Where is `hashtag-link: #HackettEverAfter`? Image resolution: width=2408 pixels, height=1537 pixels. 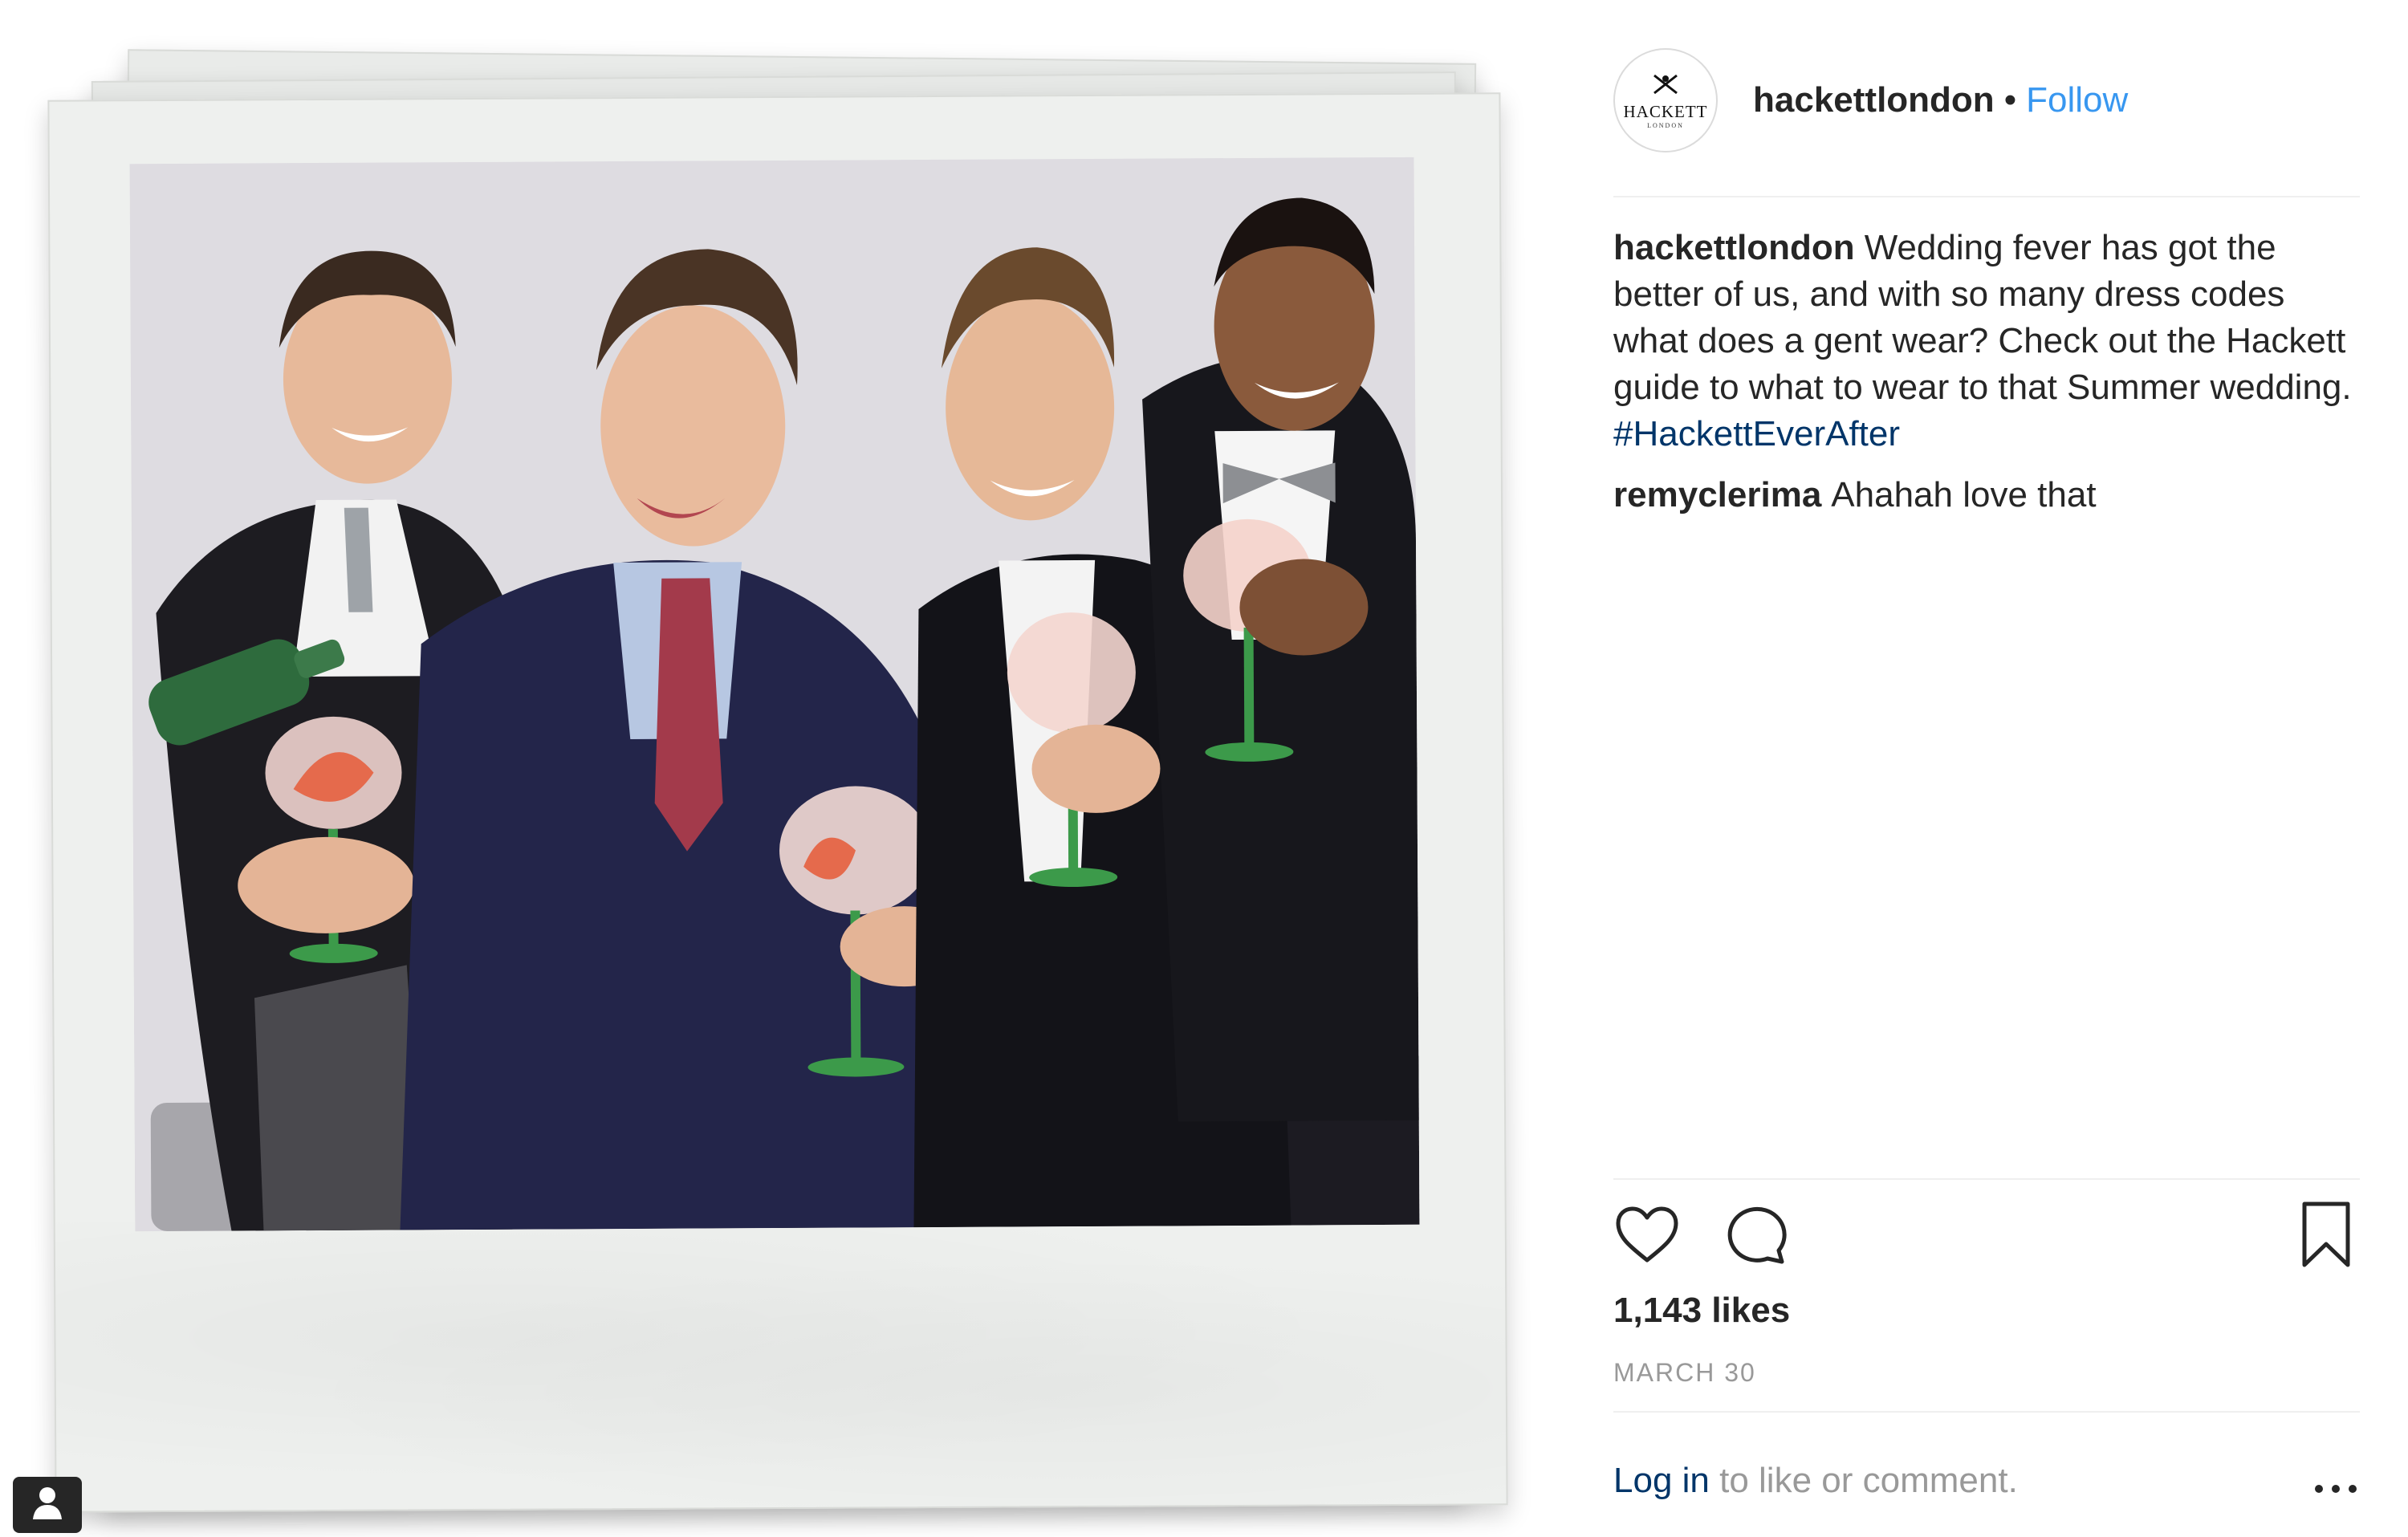
hashtag-link: #HackettEverAfter is located at coordinates (1982, 434).